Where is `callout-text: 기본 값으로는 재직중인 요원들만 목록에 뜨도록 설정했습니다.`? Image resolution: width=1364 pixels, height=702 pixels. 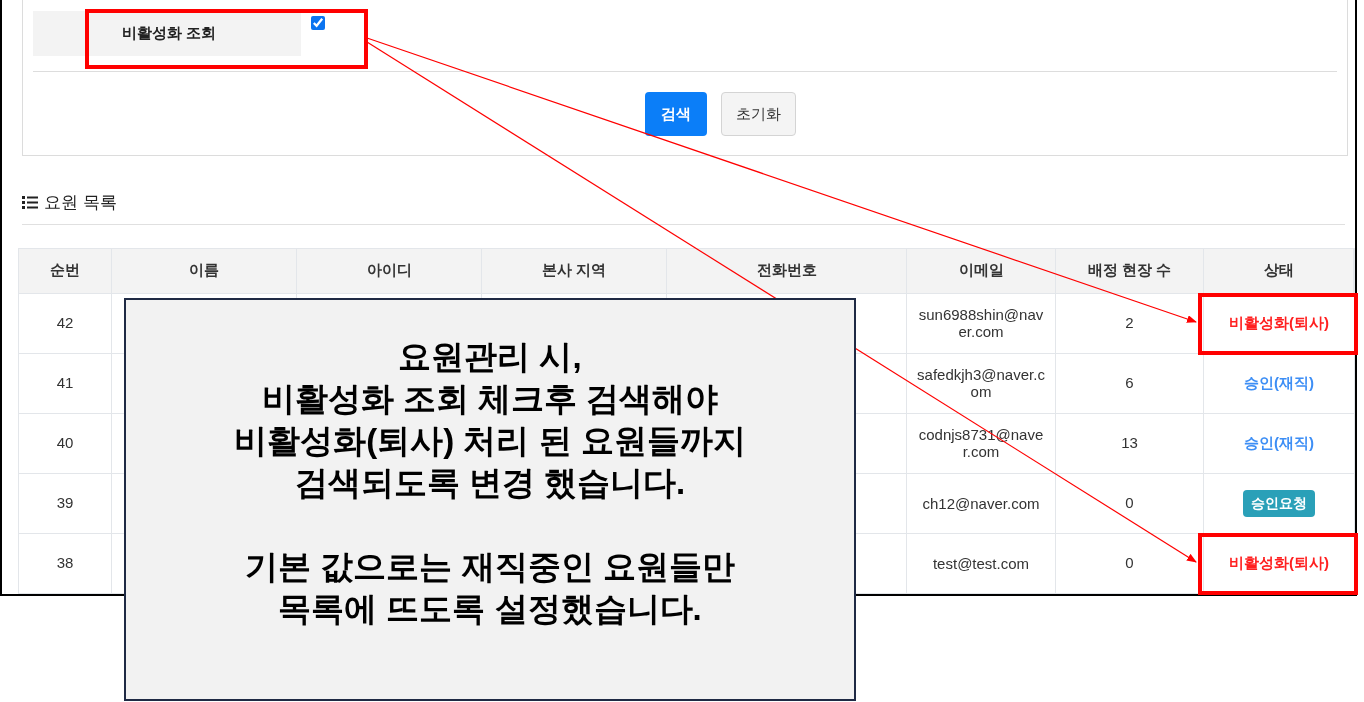 callout-text: 기본 값으로는 재직중인 요원들만 목록에 뜨도록 설정했습니다. is located at coordinates (490, 588).